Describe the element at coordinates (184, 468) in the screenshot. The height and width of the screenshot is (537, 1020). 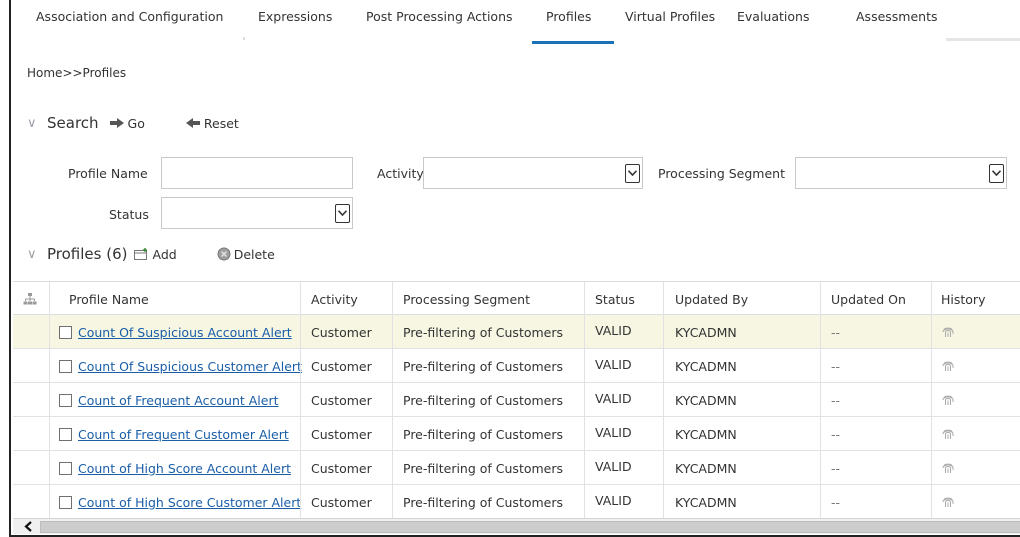
I see `profile-name-link: Count of High Score Account Alert` at that location.